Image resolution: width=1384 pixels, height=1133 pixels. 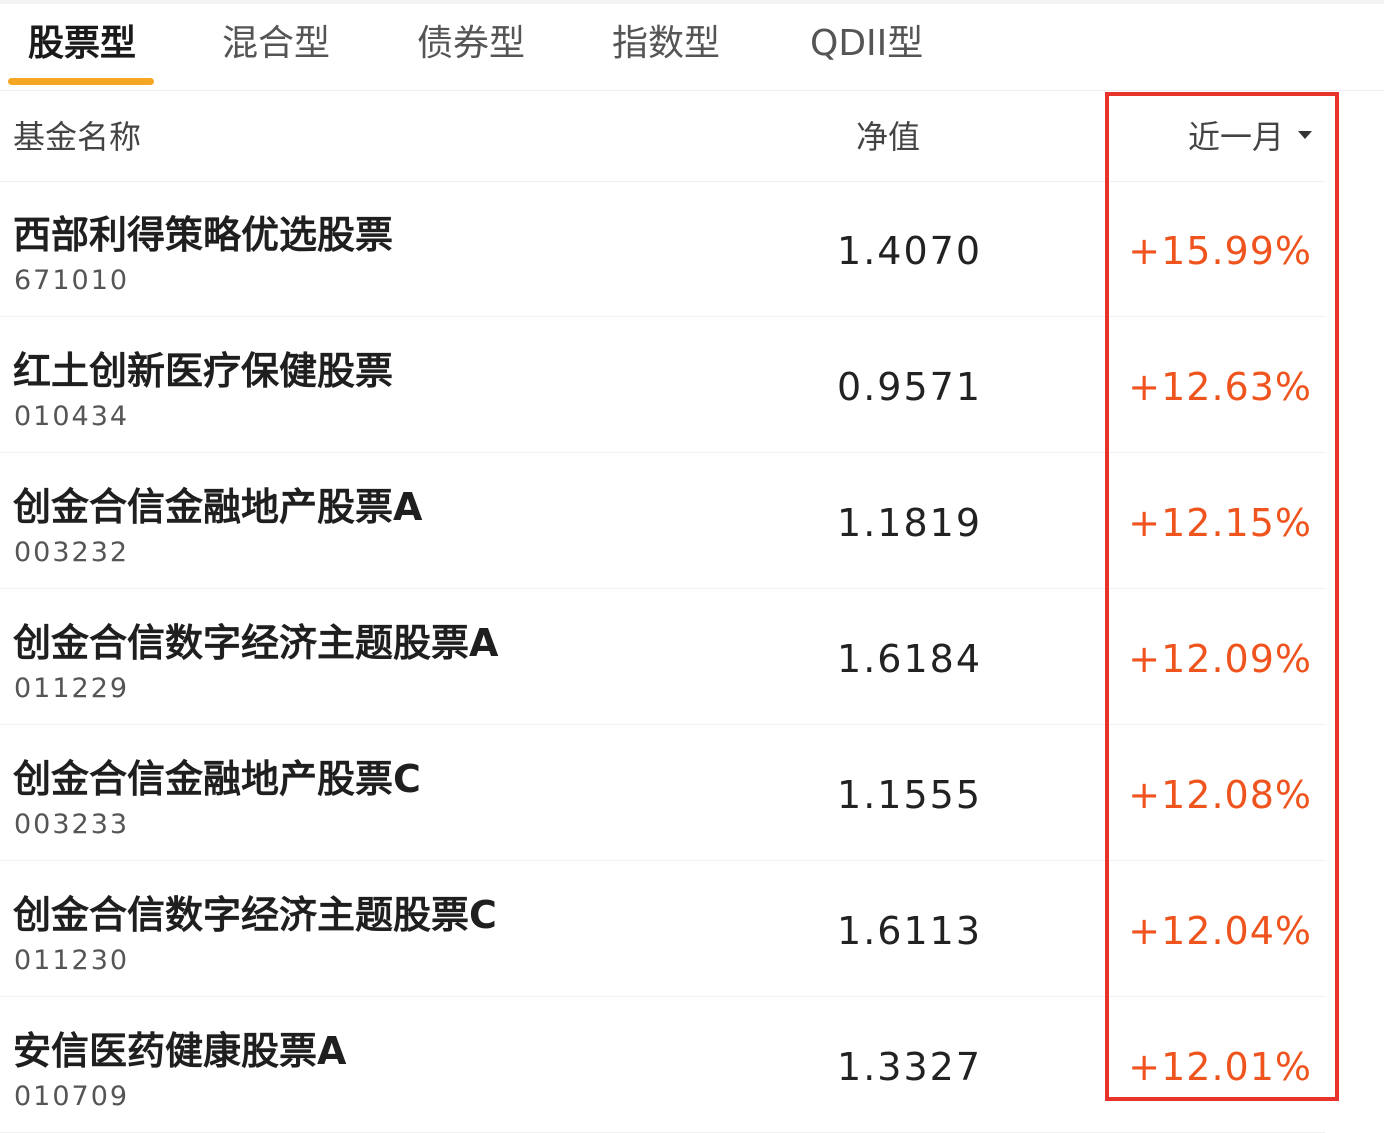 What do you see at coordinates (1305, 135) in the screenshot?
I see `caret-down-icon` at bounding box center [1305, 135].